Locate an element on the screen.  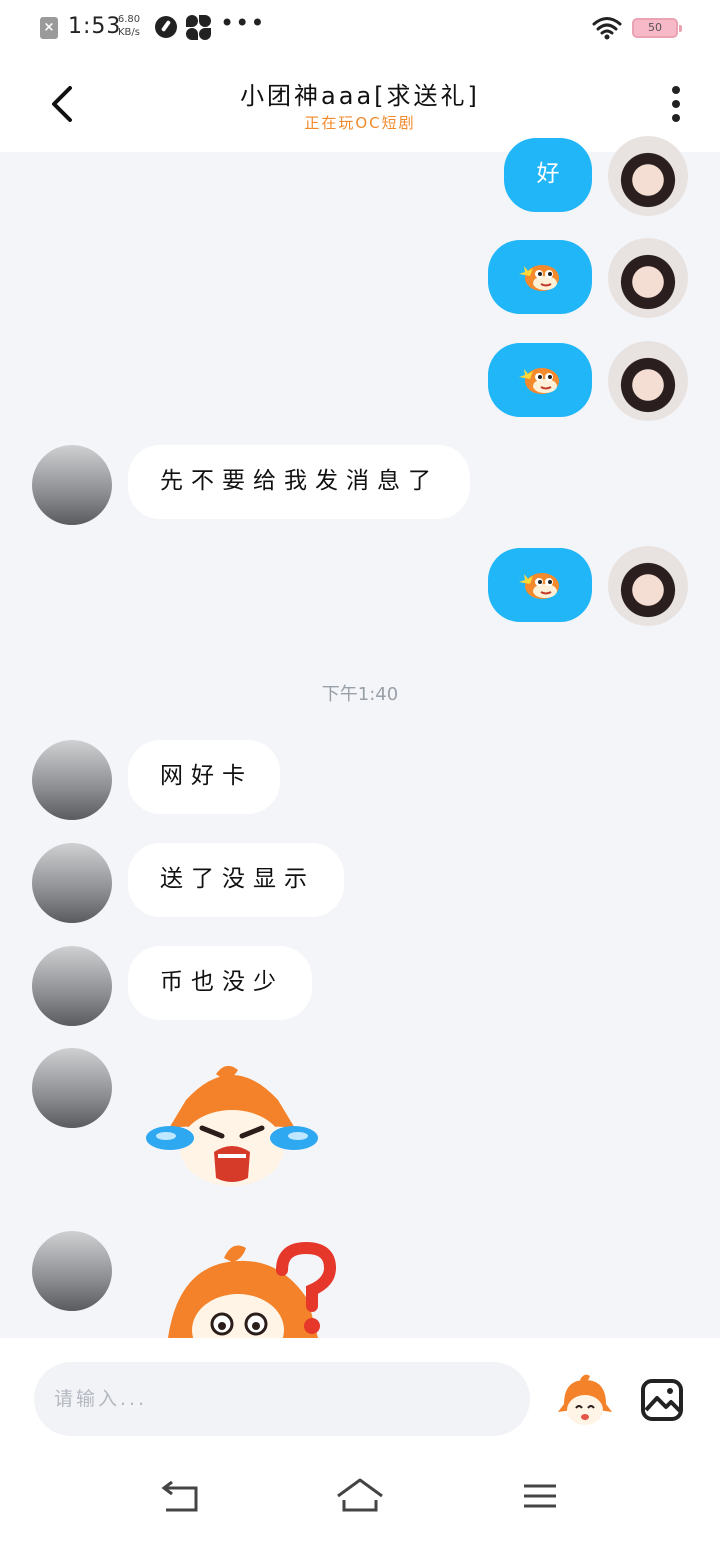
battery-icon: 50 is located at coordinates (657, 28).